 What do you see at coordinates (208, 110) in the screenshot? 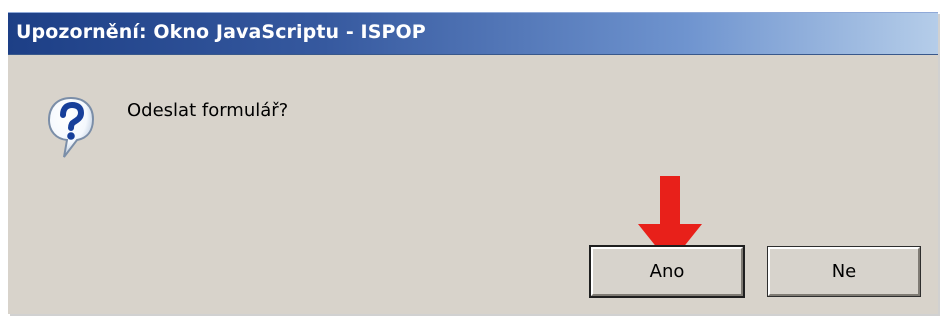
I see `dialog-message: Odeslat formulář?` at bounding box center [208, 110].